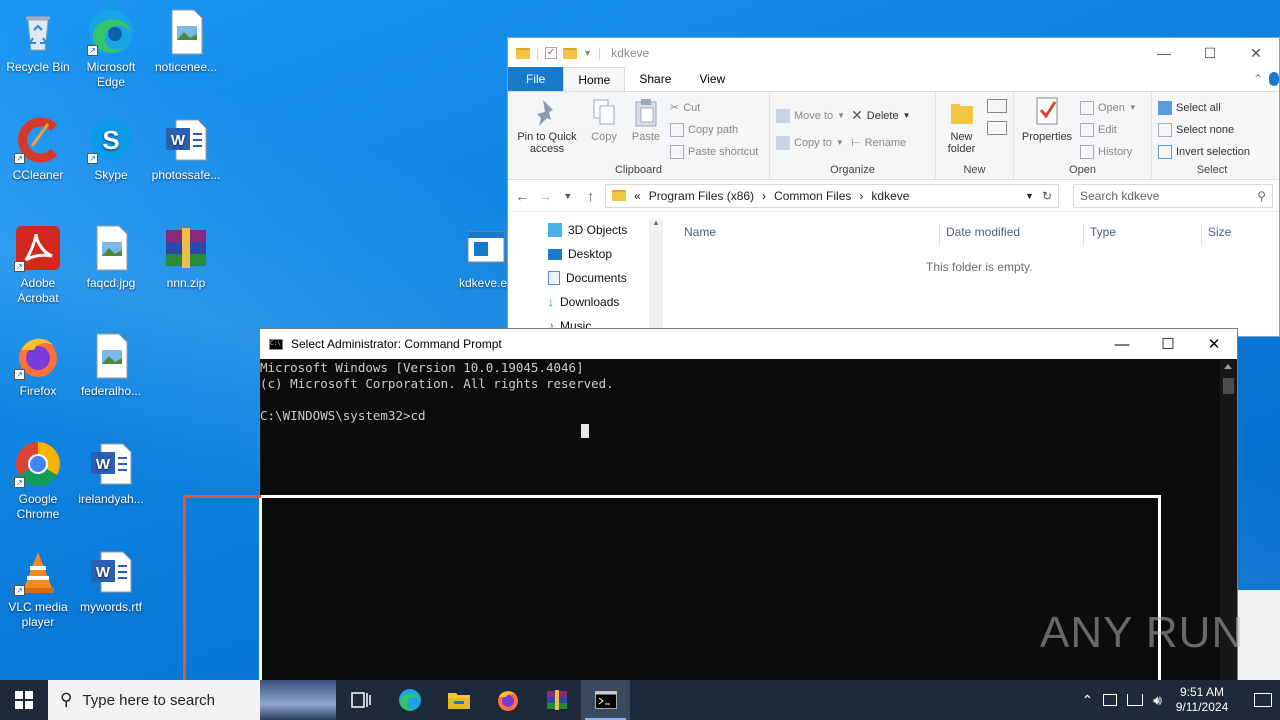  What do you see at coordinates (570, 53) in the screenshot?
I see `new-folder-icon` at bounding box center [570, 53].